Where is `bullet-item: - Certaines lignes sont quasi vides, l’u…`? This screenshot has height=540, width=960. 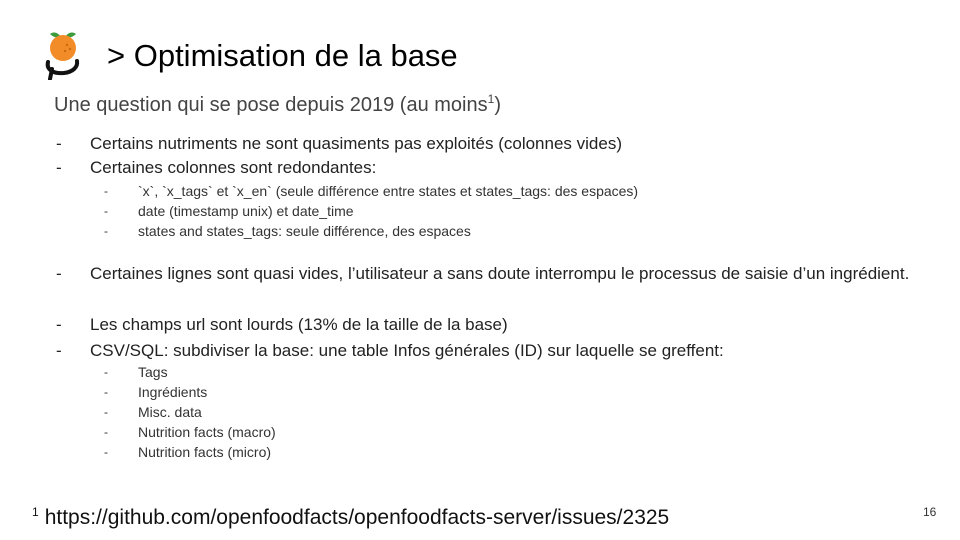 bullet-item: - Certaines lignes sont quasi vides, l’u… is located at coordinates (487, 273).